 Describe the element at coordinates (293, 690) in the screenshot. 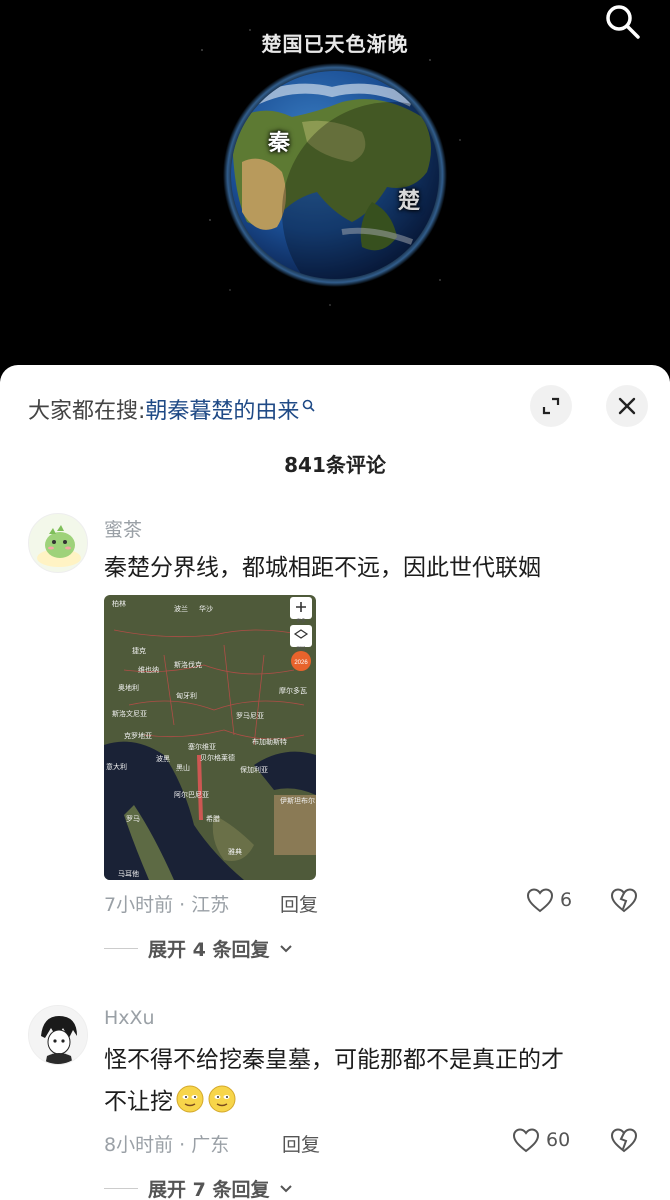

I see `map-label: 摩尔多瓦` at that location.